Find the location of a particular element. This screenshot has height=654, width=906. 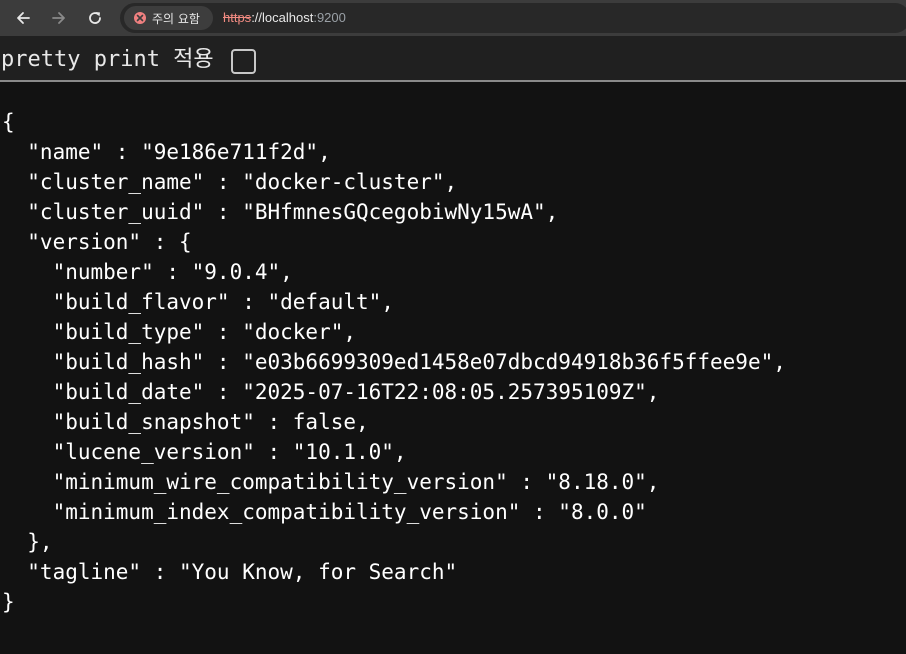

reload-button is located at coordinates (95, 18).